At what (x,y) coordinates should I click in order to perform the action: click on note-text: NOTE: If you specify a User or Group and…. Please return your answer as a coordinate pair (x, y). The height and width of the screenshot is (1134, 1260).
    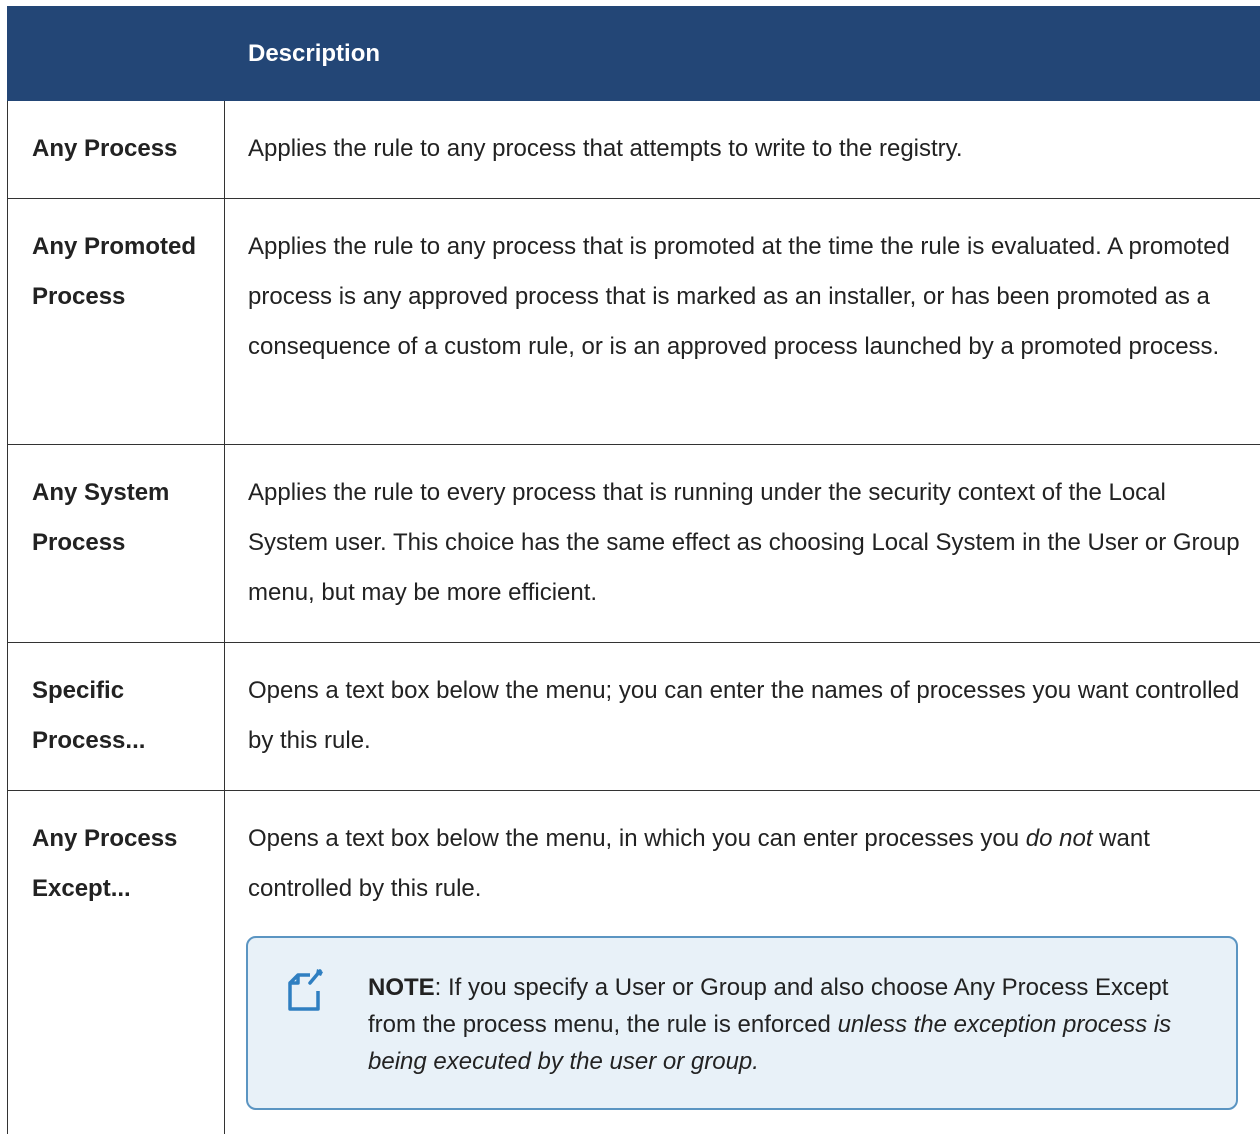
    Looking at the image, I should click on (787, 1024).